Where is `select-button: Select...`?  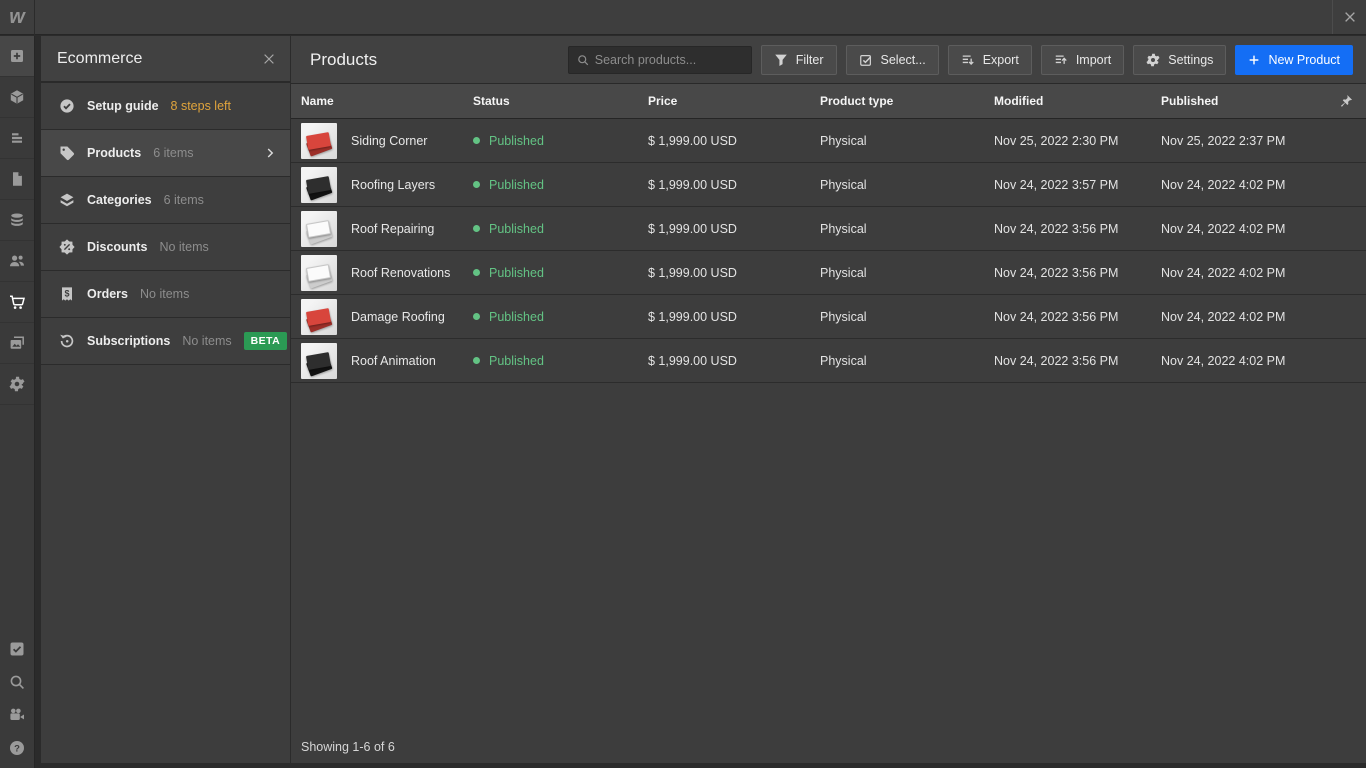 select-button: Select... is located at coordinates (892, 59).